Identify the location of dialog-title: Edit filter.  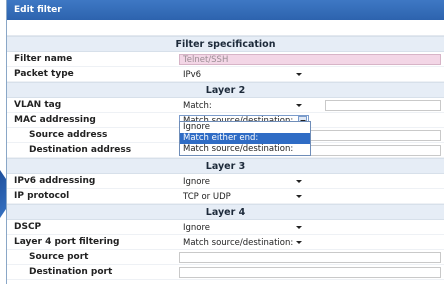
(225, 10).